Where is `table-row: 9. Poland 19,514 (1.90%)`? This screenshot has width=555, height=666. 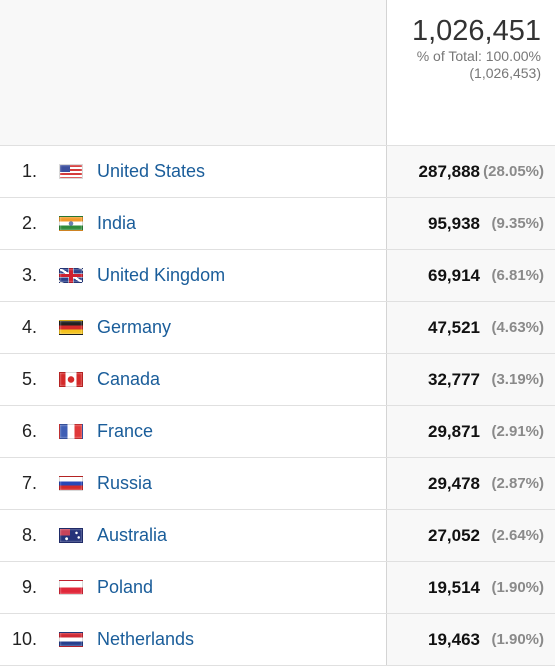 table-row: 9. Poland 19,514 (1.90%) is located at coordinates (277, 588).